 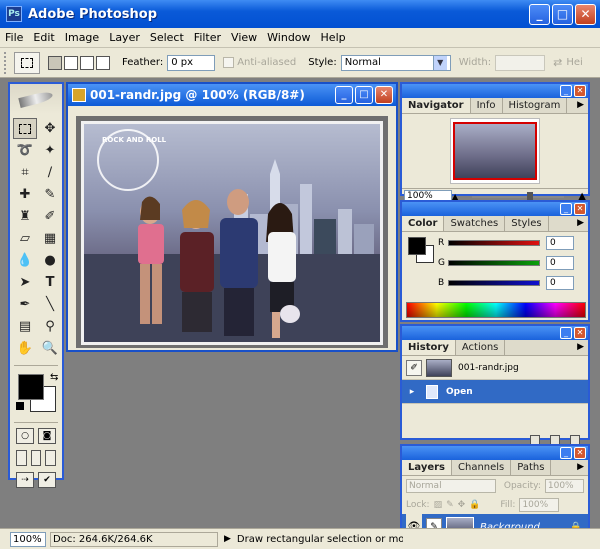 What do you see at coordinates (25, 348) in the screenshot?
I see `hand-tool-icon: ✋` at bounding box center [25, 348].